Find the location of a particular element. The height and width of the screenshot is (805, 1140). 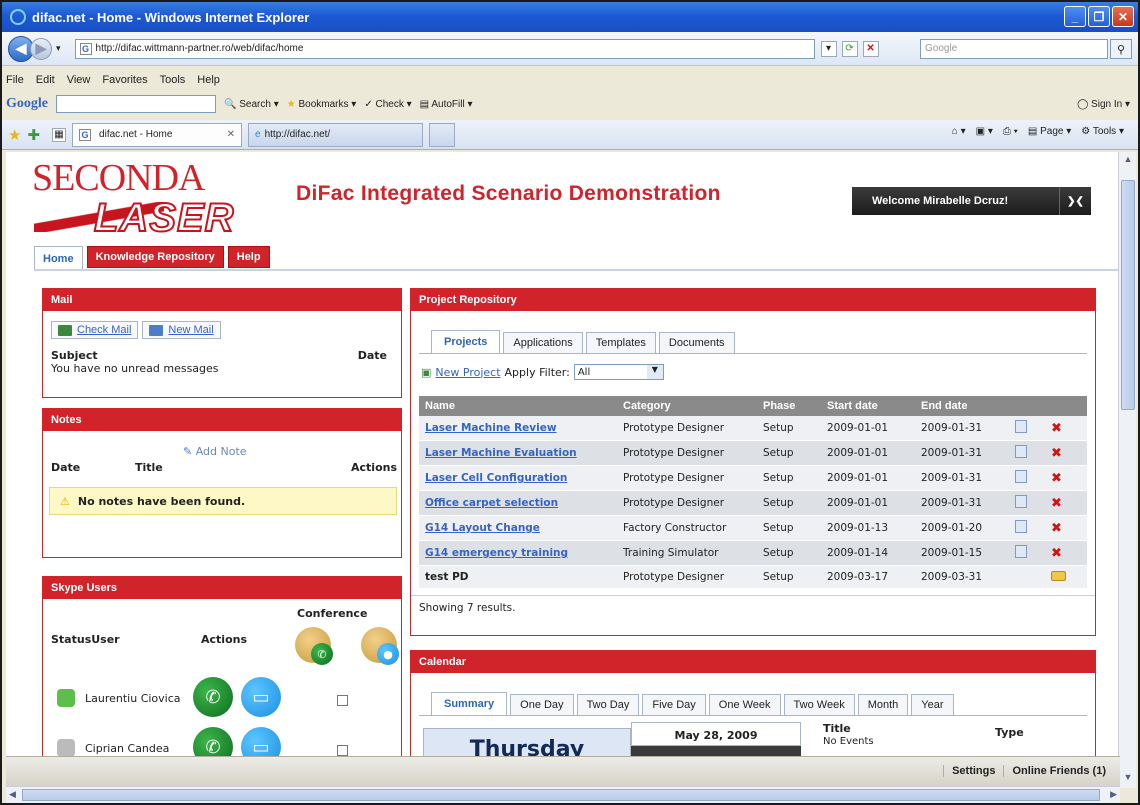

print-icon: ⎙ ▾ is located at coordinates (1010, 131).